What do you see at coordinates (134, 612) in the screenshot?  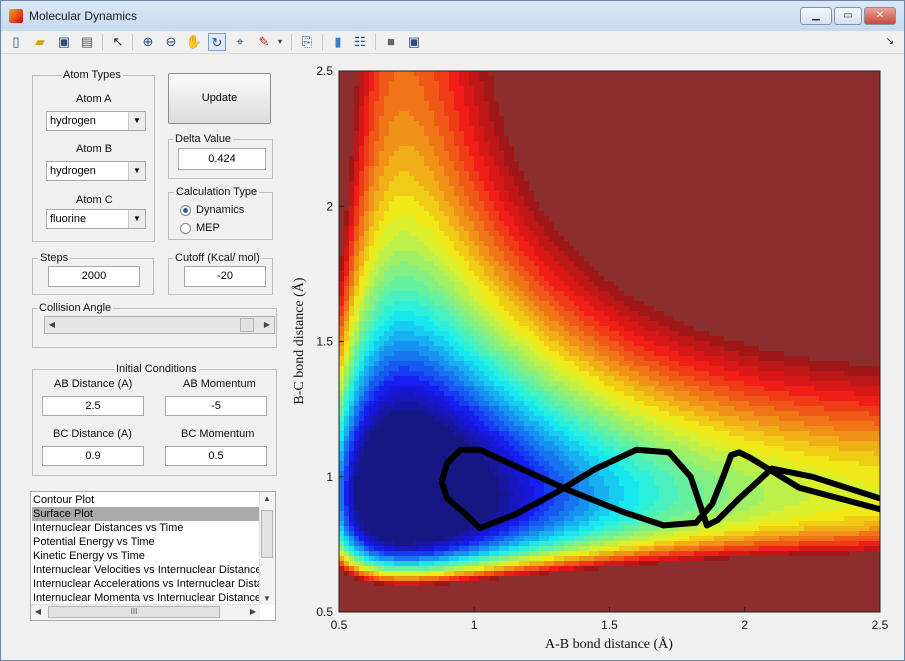 I see `scroll-thumb: III` at bounding box center [134, 612].